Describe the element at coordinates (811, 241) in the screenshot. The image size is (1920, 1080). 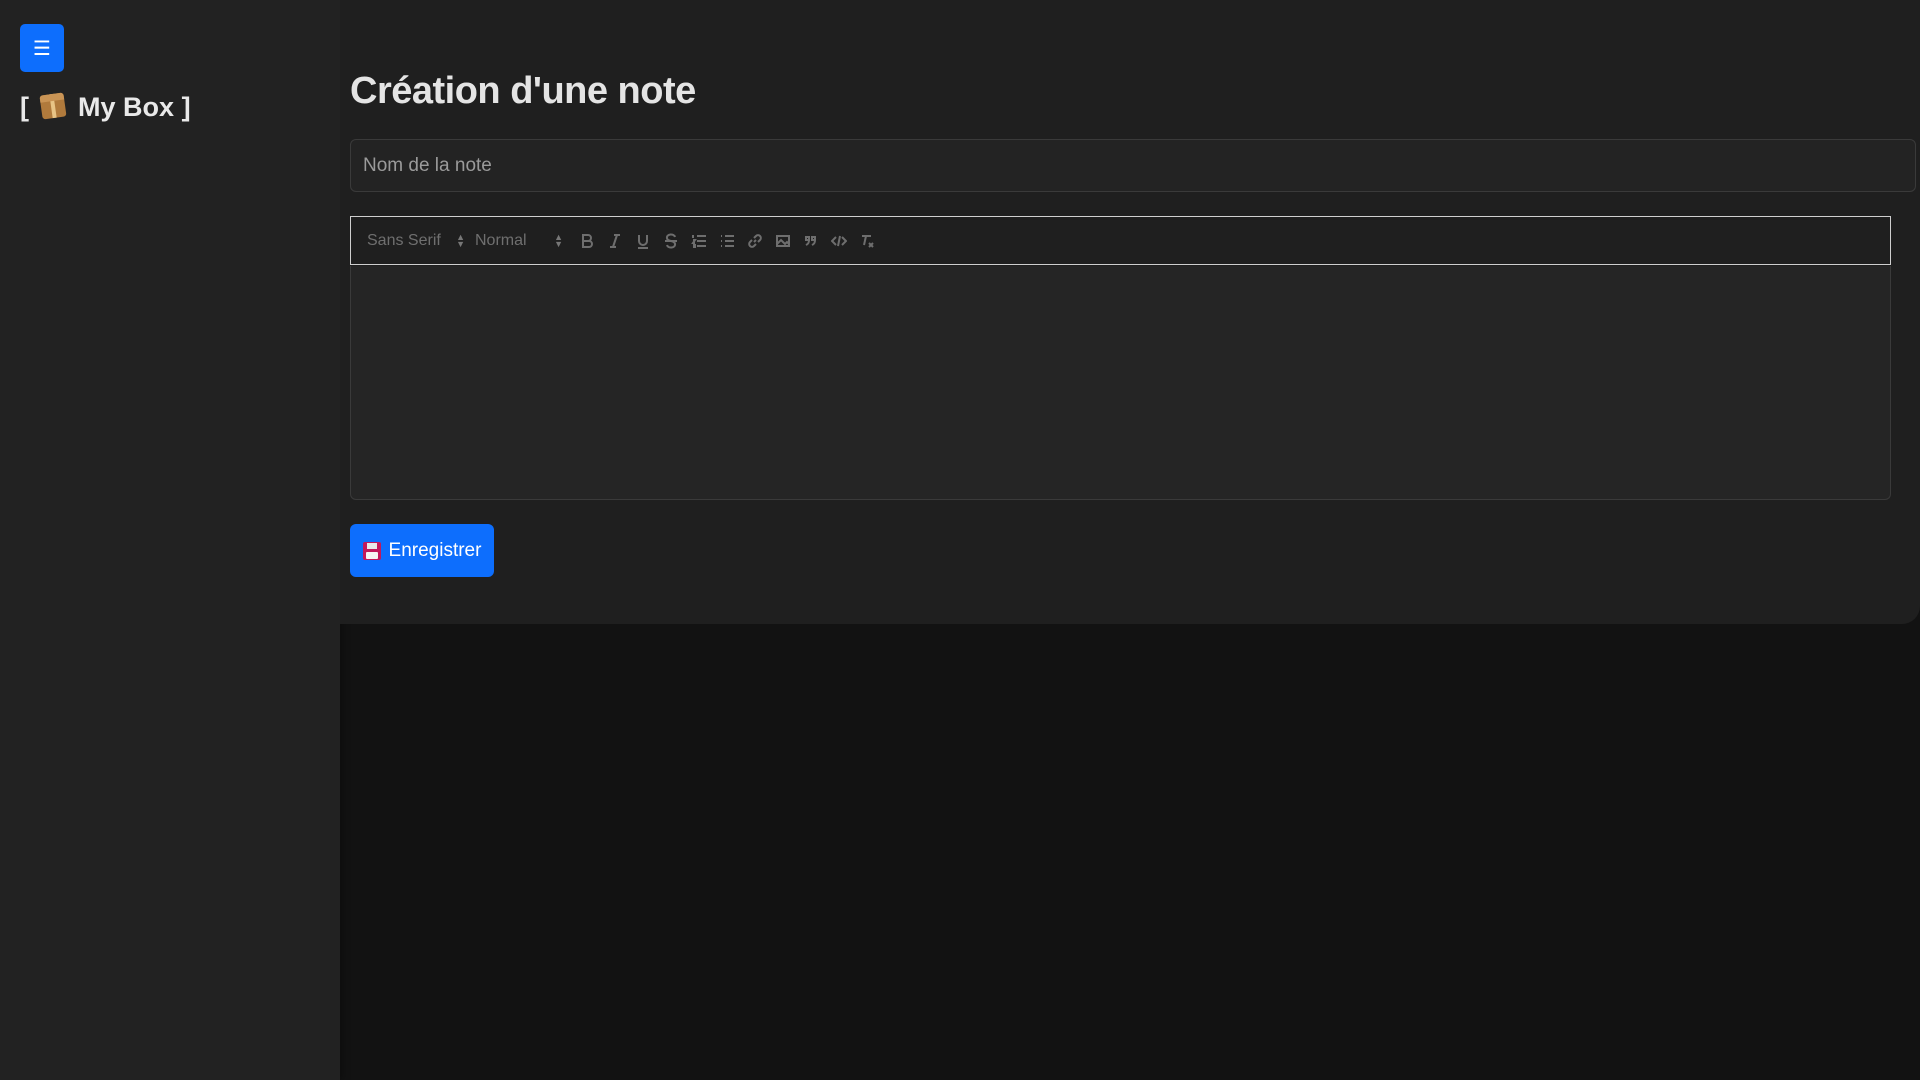
I see `blockquote-icon` at that location.